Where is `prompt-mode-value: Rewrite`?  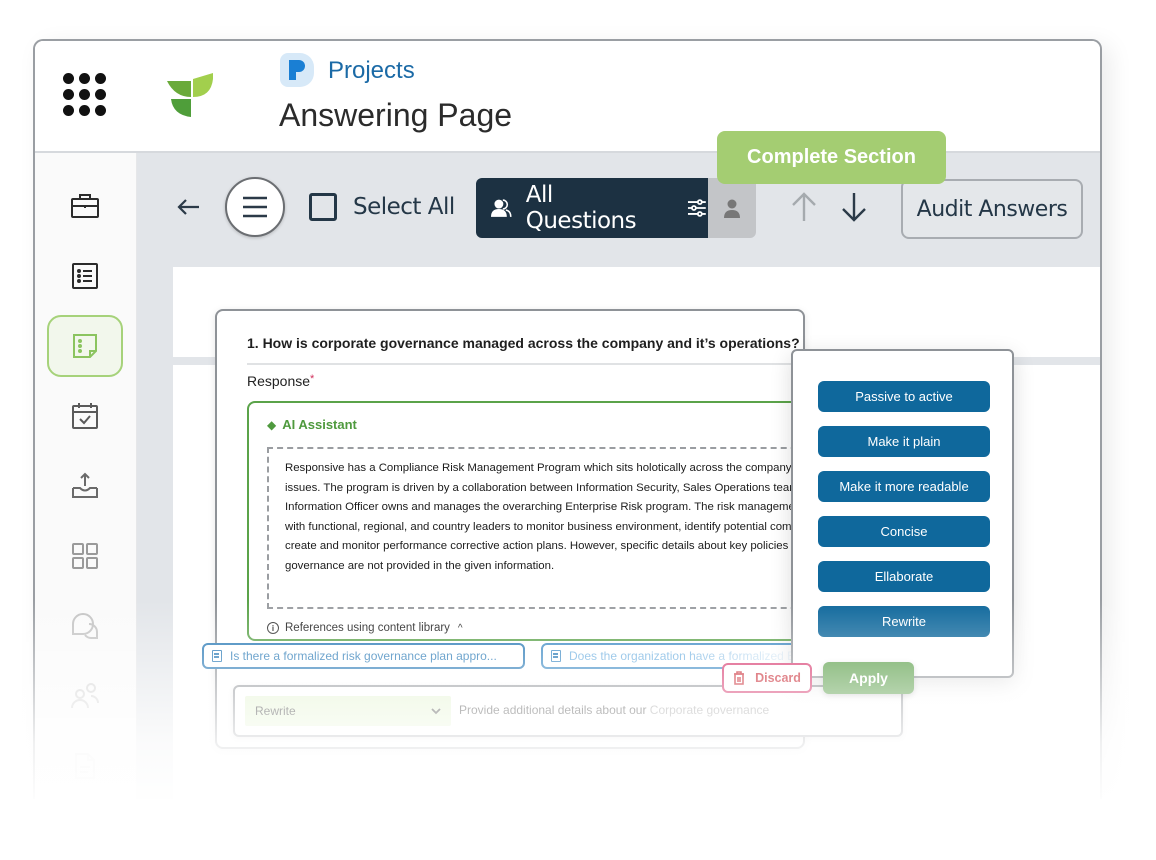
prompt-mode-value: Rewrite is located at coordinates (275, 711).